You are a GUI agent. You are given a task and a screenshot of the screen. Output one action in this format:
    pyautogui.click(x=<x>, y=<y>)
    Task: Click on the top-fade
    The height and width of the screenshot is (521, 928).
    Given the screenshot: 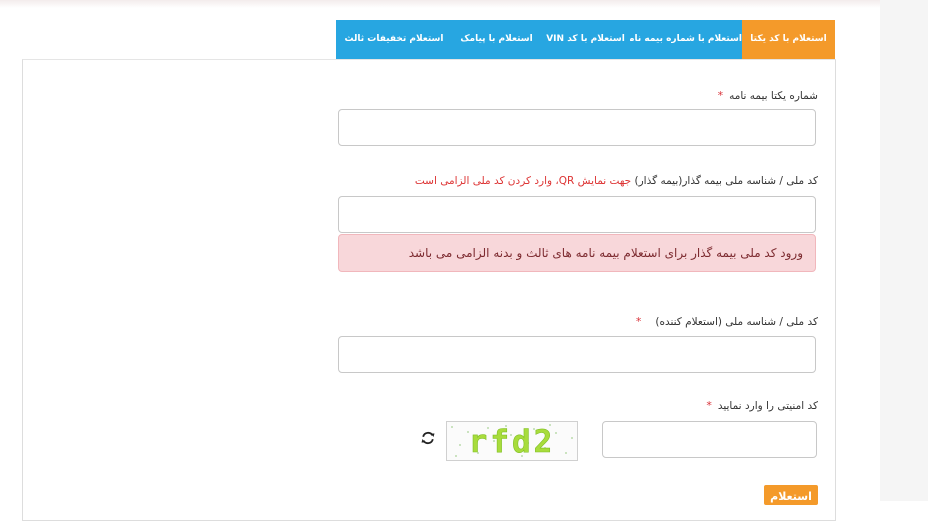 What is the action you would take?
    pyautogui.click(x=440, y=4)
    